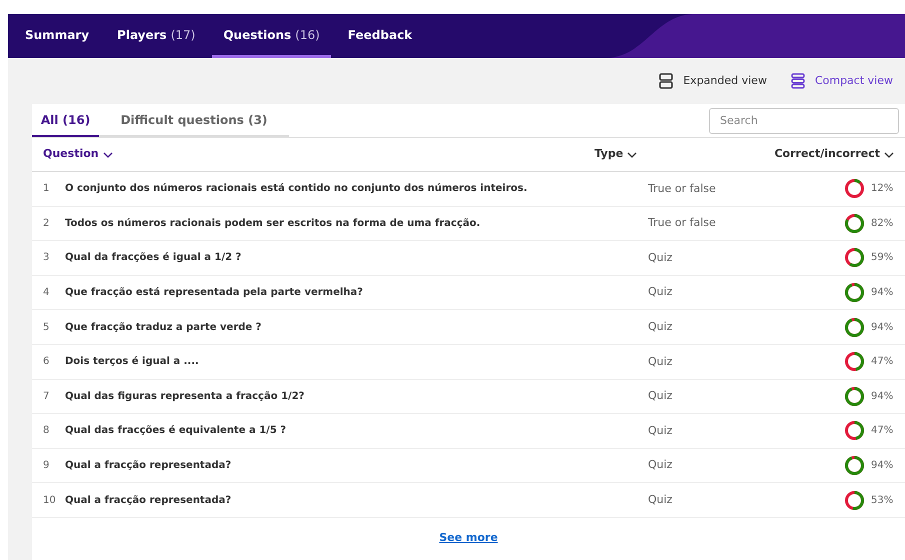 Image resolution: width=905 pixels, height=560 pixels. What do you see at coordinates (185, 397) in the screenshot?
I see `question-text: Qual das figuras representa a fracção 1/2?` at bounding box center [185, 397].